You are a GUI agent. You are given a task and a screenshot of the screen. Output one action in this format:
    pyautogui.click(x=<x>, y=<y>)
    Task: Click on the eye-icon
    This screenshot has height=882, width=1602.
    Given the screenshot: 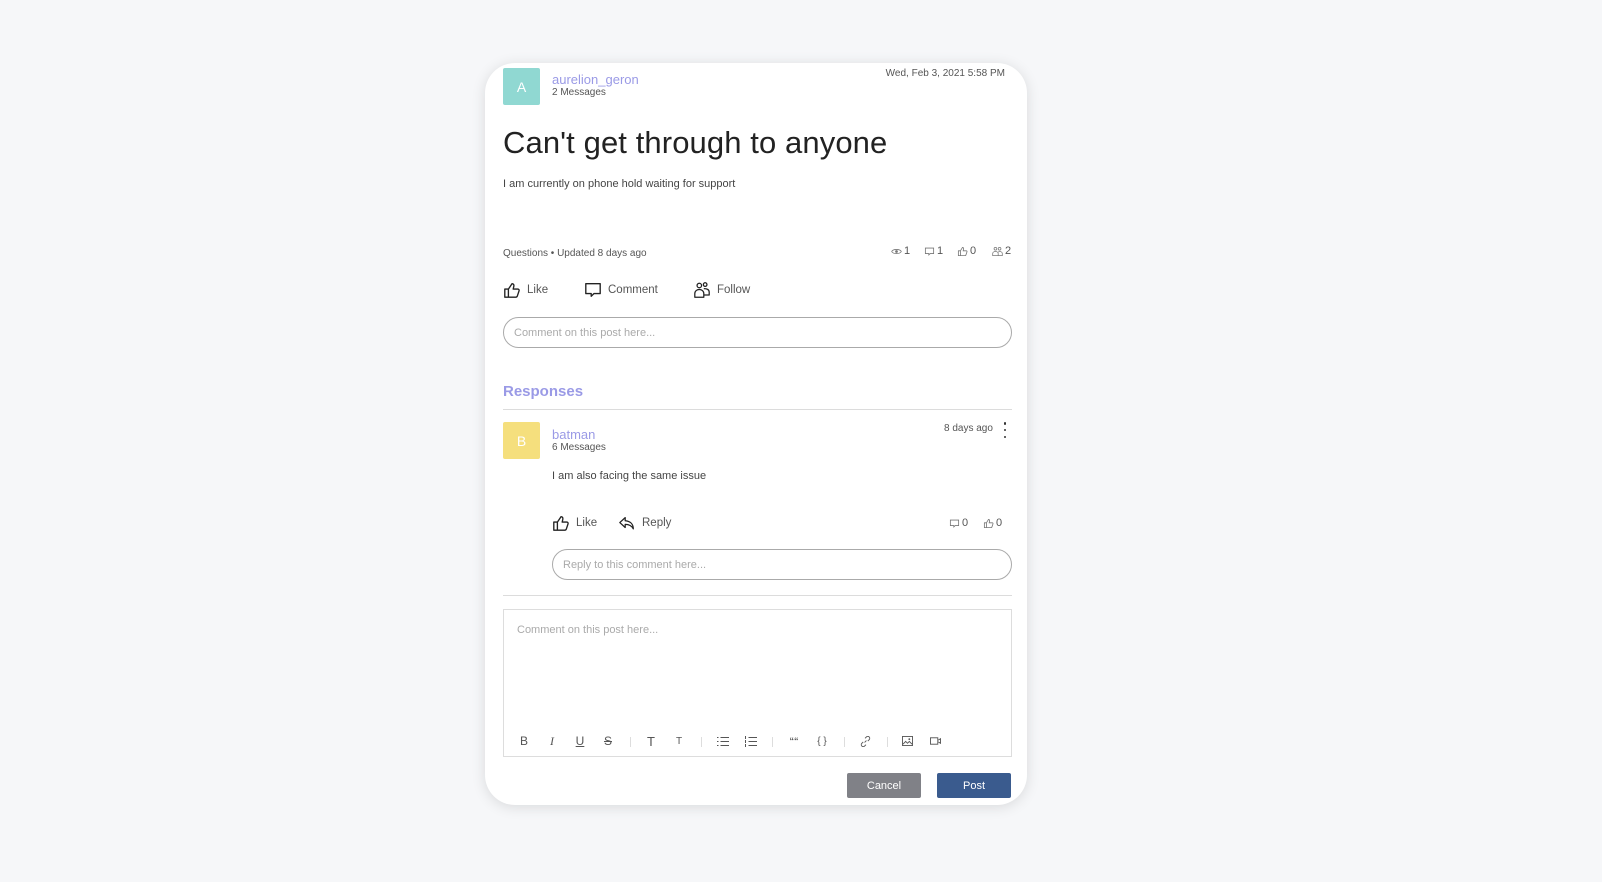 What is the action you would take?
    pyautogui.click(x=896, y=251)
    